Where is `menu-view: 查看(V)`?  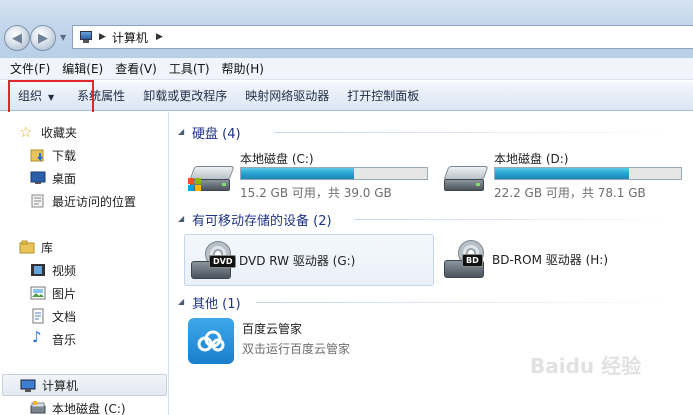
menu-view: 查看(V) is located at coordinates (136, 69).